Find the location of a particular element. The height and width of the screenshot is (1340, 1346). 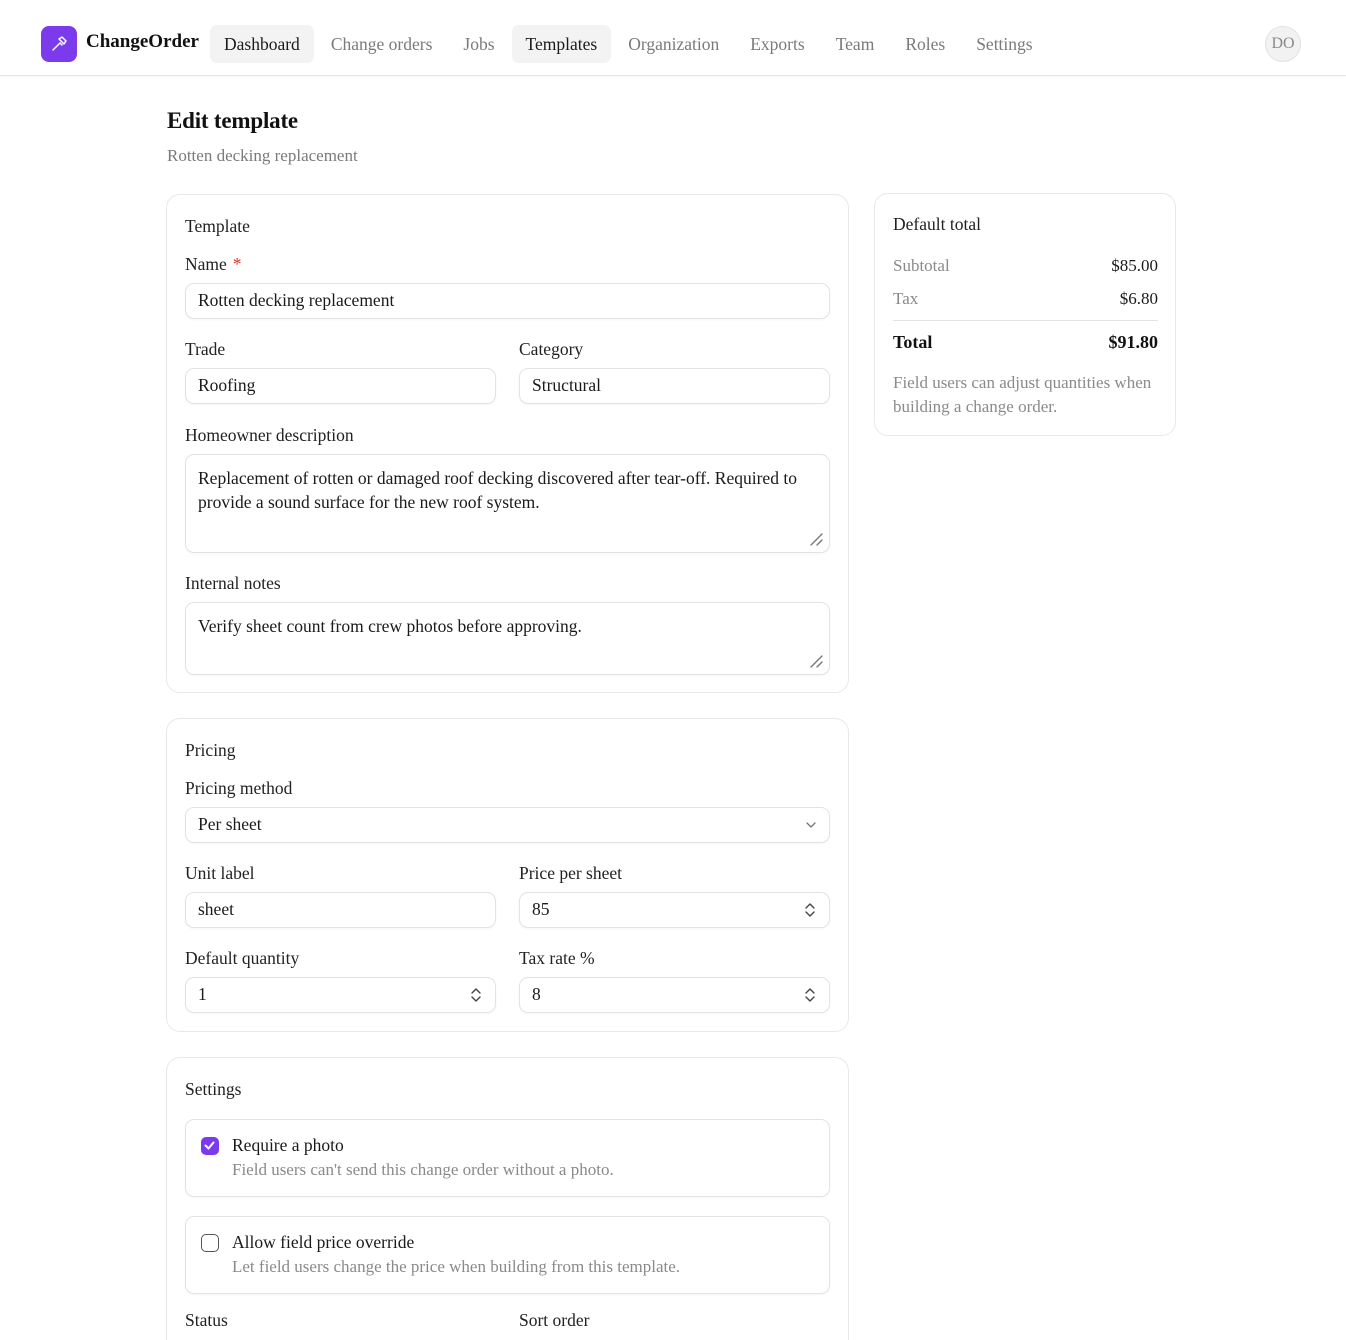

require-photo-checkbox is located at coordinates (210, 1146).